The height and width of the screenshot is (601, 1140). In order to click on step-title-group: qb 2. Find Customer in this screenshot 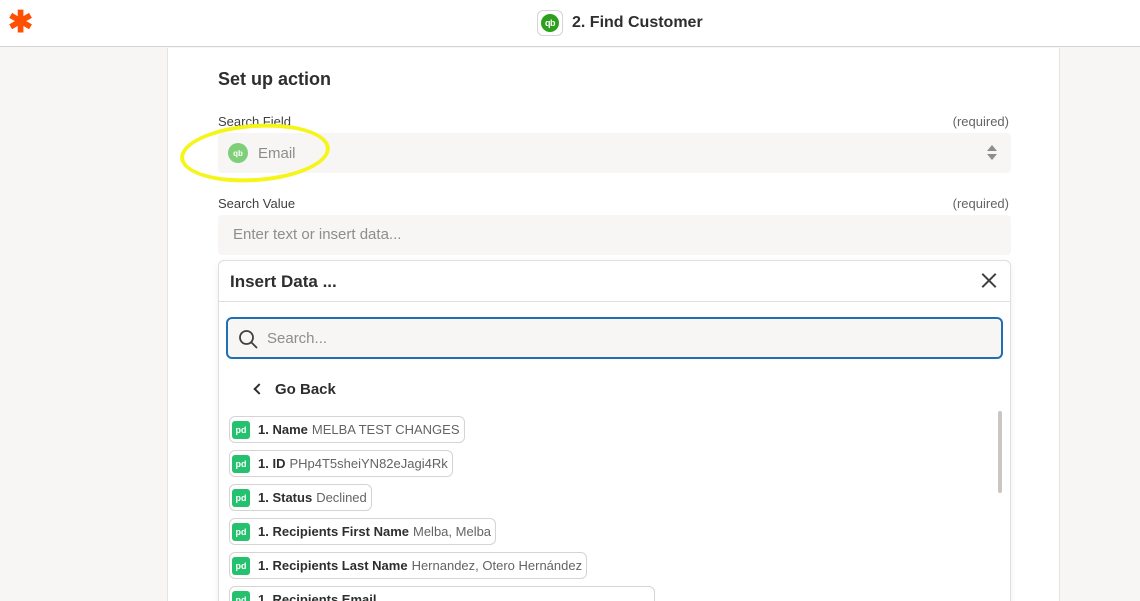, I will do `click(620, 23)`.